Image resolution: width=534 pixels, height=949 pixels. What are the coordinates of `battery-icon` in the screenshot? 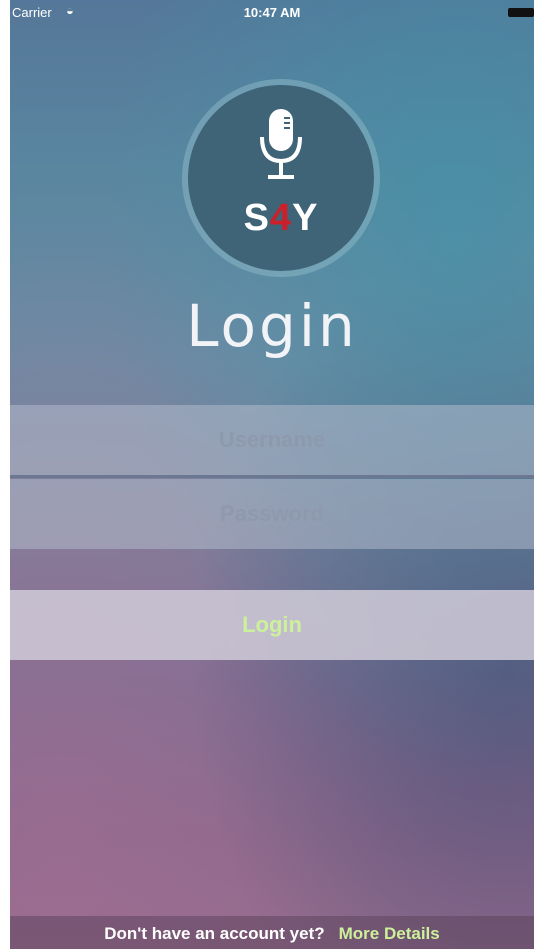 It's located at (521, 12).